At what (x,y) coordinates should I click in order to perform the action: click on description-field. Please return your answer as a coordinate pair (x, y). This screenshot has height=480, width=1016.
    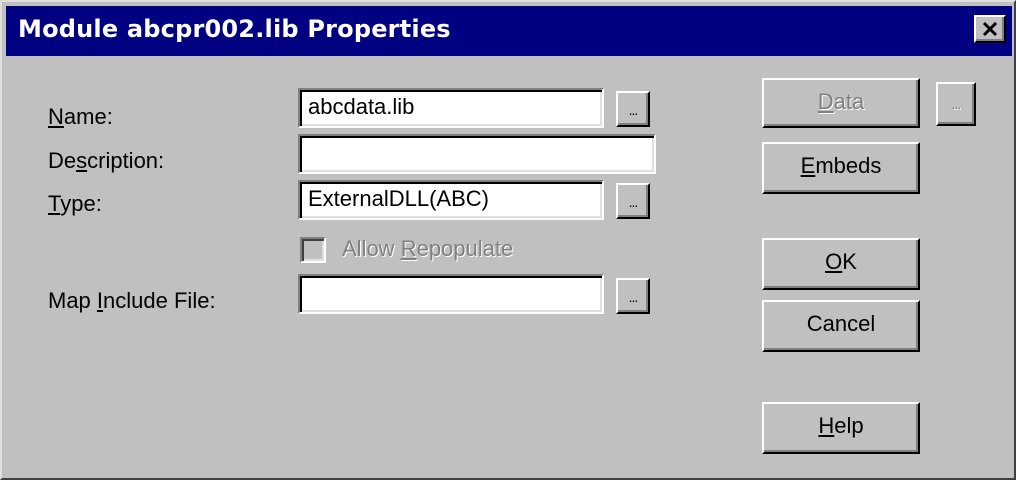
    Looking at the image, I should click on (477, 154).